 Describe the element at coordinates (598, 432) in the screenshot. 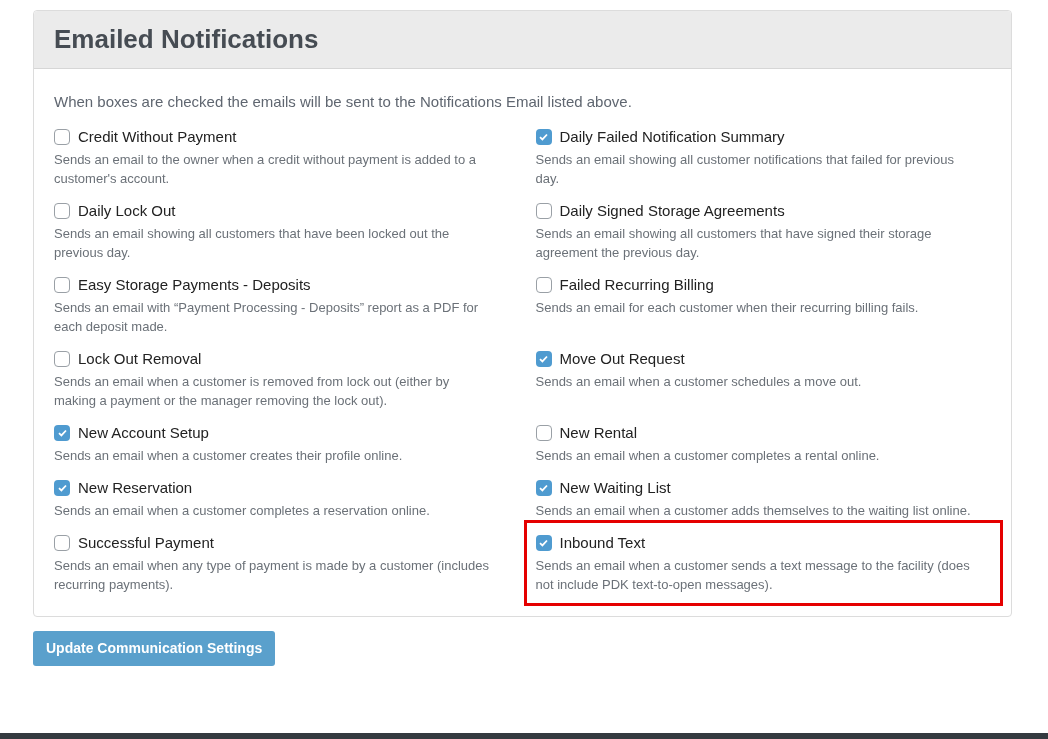

I see `option-label: New Rental` at that location.